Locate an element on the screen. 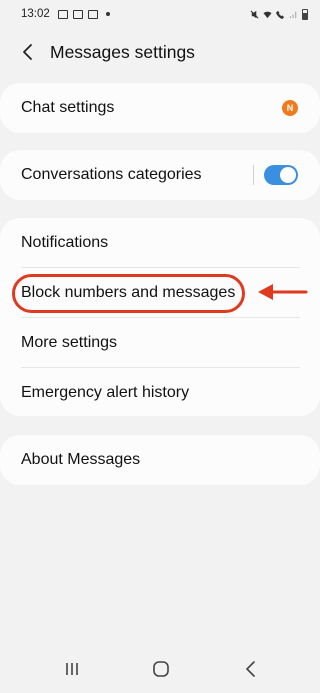 The image size is (320, 693). wifi-icon is located at coordinates (267, 14).